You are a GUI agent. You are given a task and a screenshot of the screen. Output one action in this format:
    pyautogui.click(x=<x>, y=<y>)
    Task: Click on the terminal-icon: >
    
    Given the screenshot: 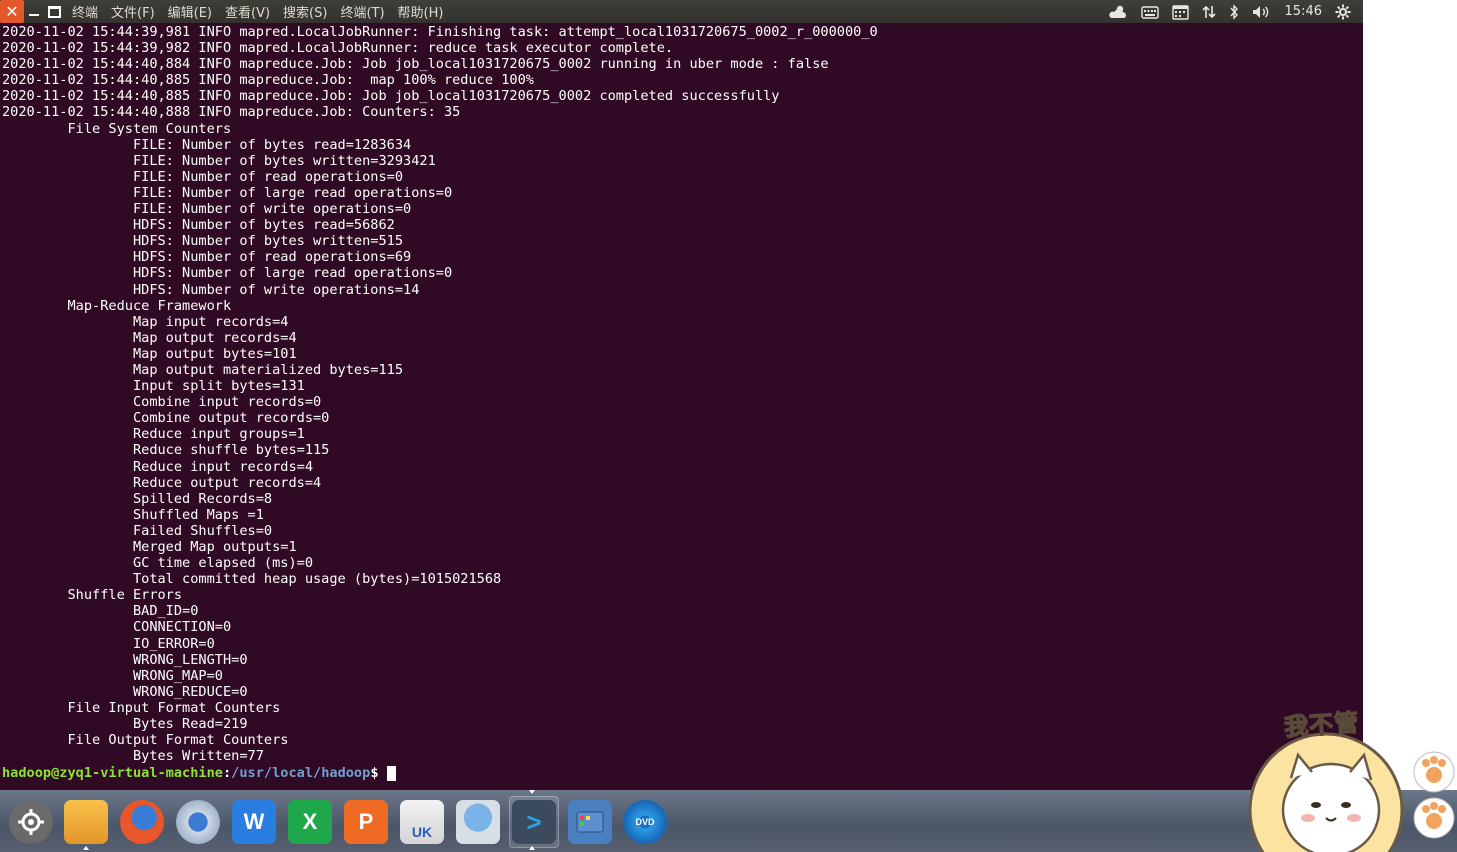 What is the action you would take?
    pyautogui.click(x=534, y=822)
    